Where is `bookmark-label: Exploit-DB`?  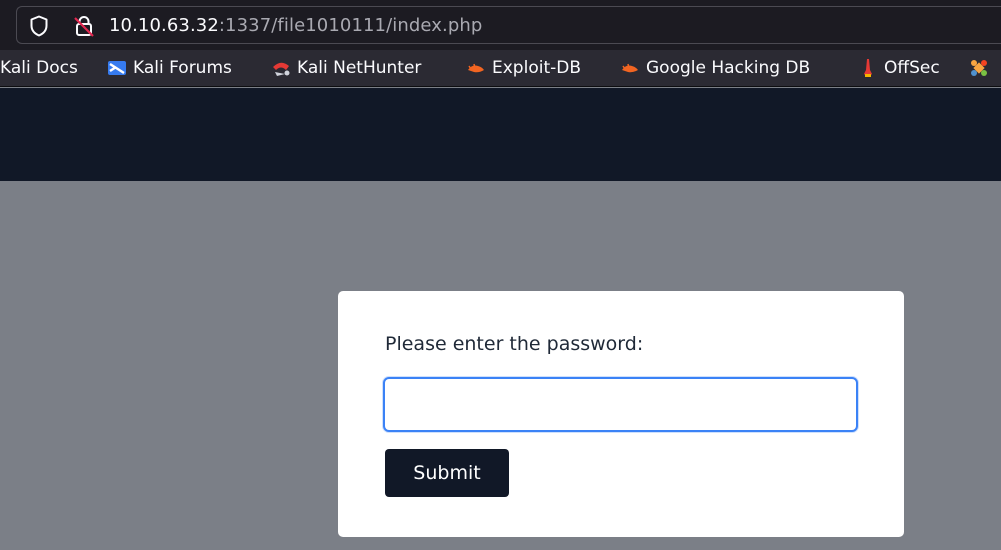 bookmark-label: Exploit-DB is located at coordinates (536, 68).